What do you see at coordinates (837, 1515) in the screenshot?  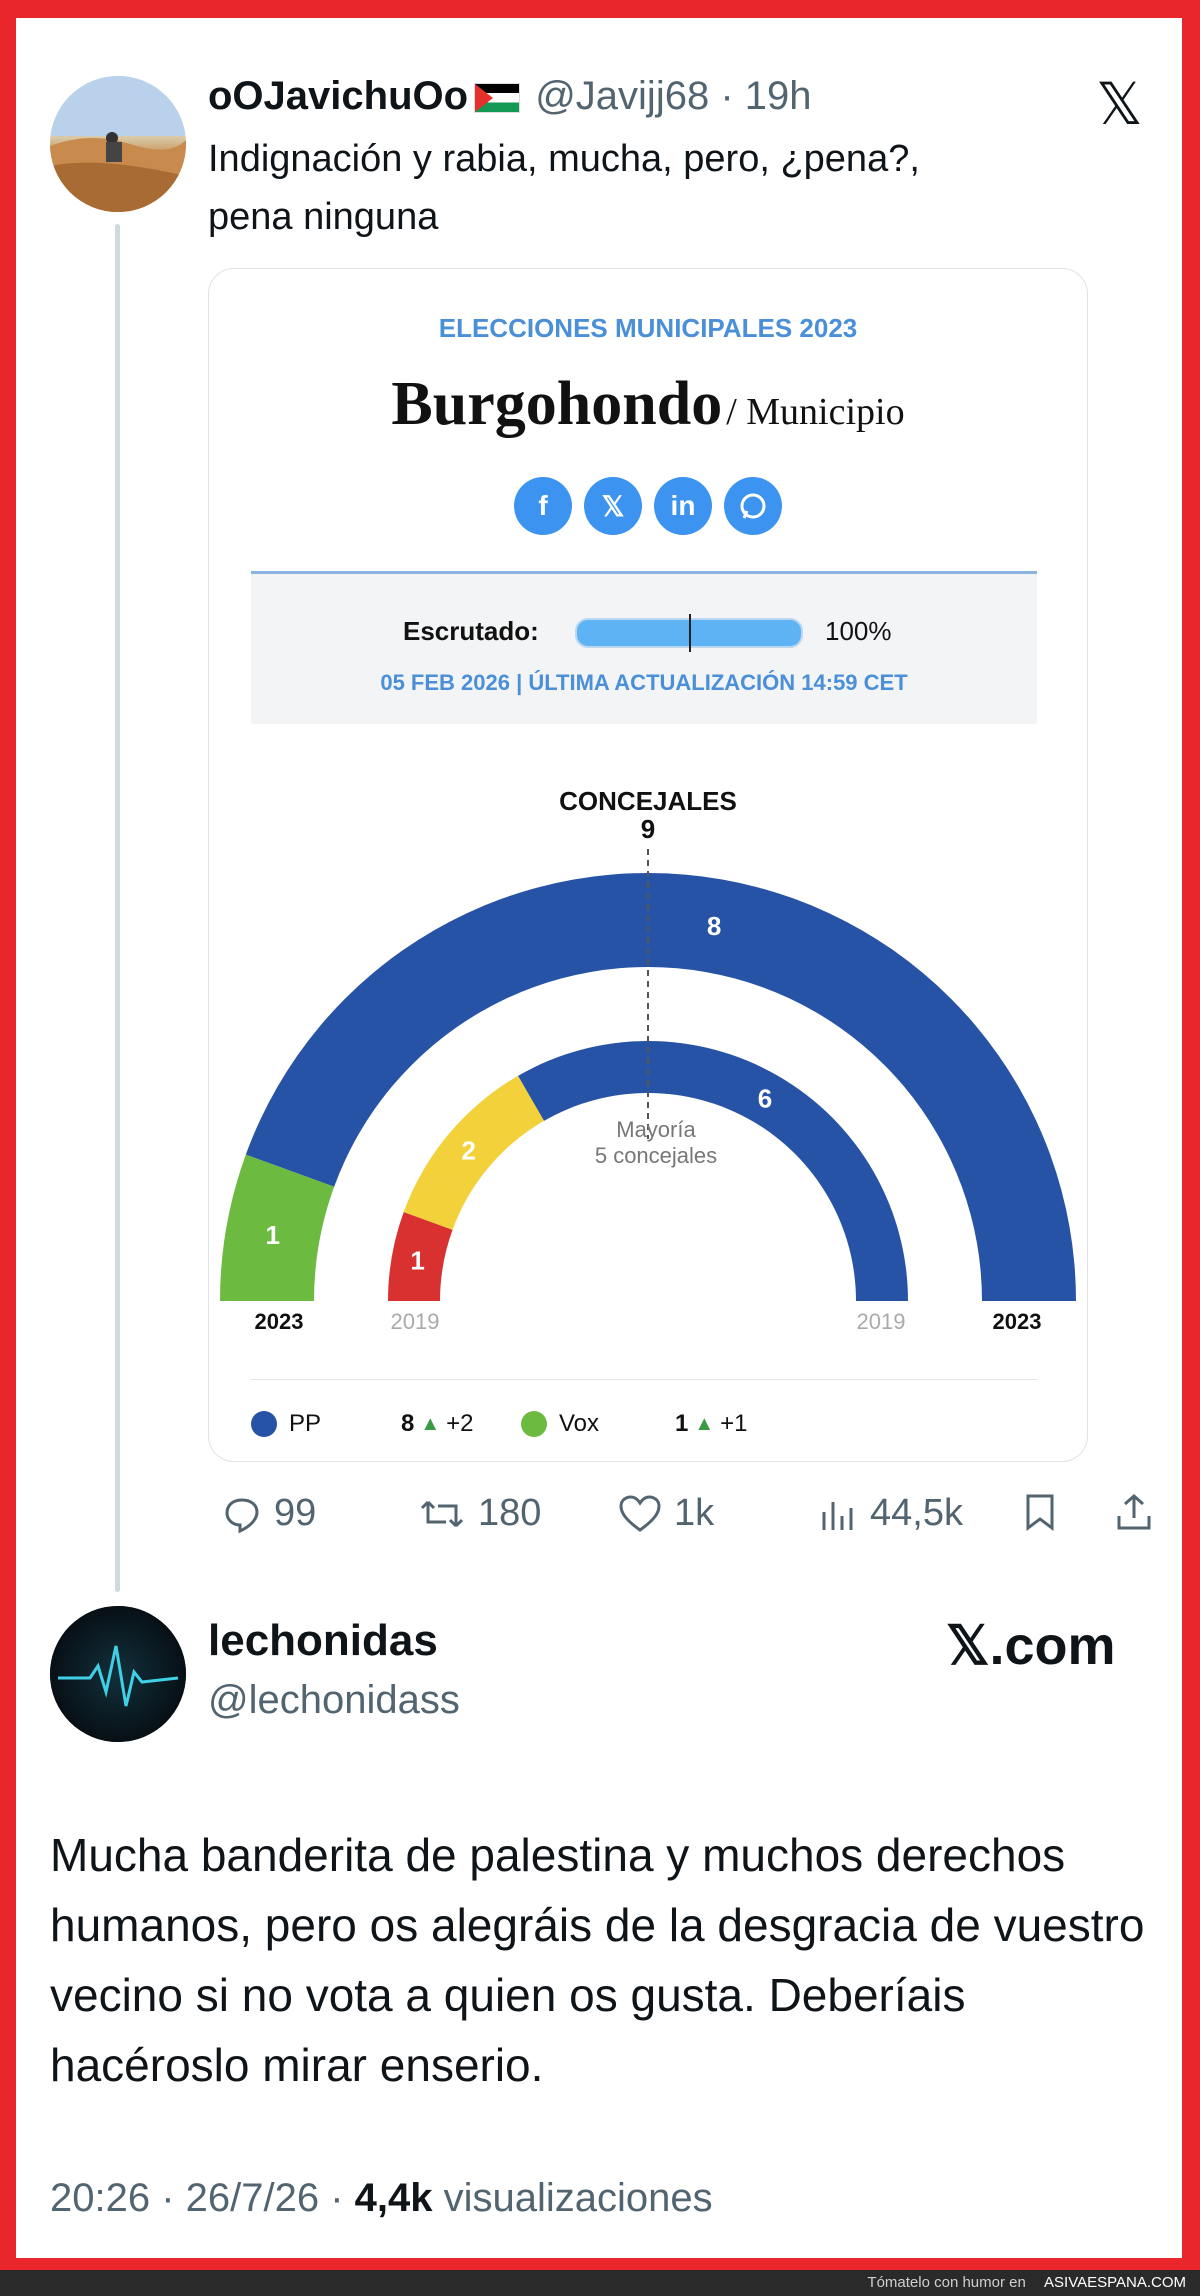 I see `analytics-icon` at bounding box center [837, 1515].